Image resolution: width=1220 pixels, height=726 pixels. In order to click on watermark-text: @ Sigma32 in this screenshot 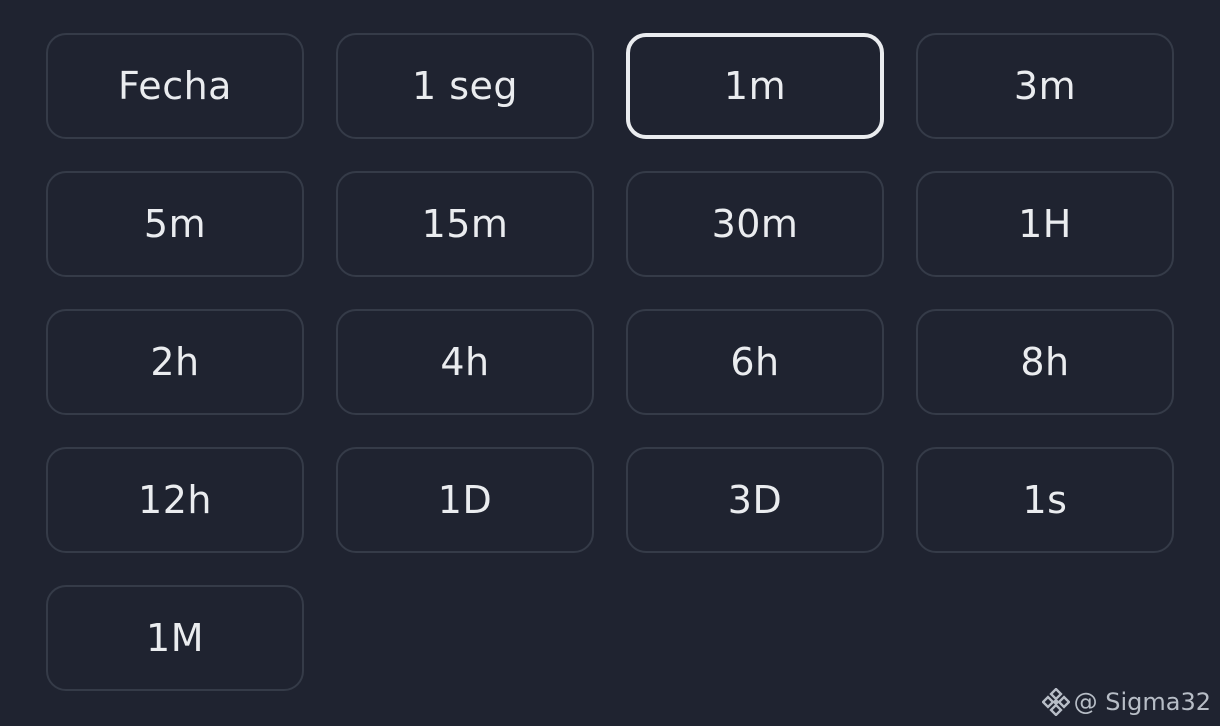, I will do `click(1142, 702)`.